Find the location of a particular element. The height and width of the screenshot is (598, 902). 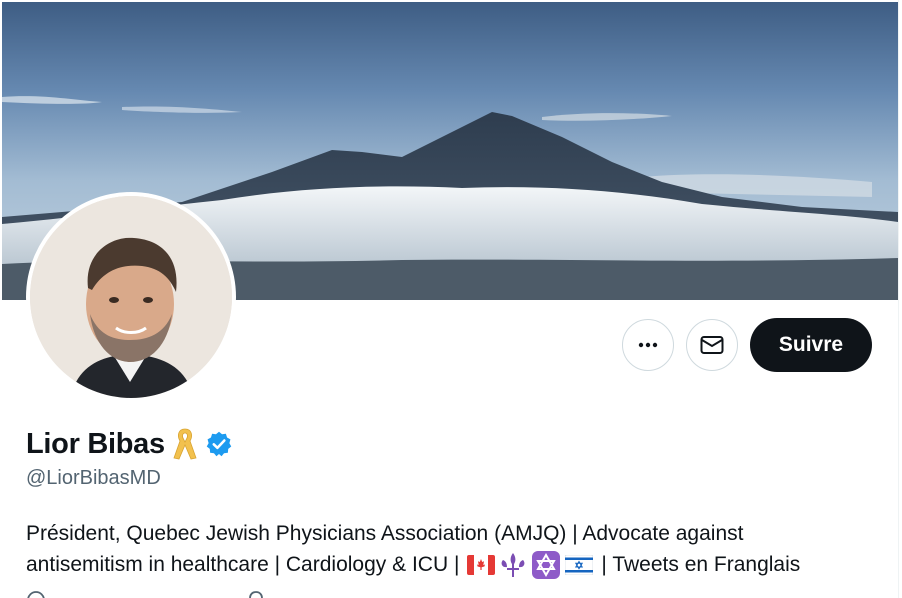

more-dots-icon is located at coordinates (648, 345).